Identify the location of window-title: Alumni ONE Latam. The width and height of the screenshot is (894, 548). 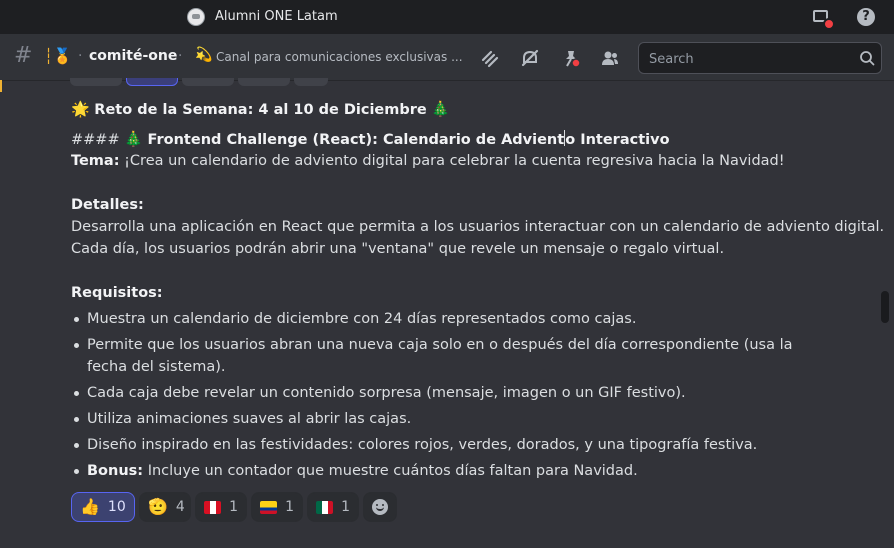
(276, 16).